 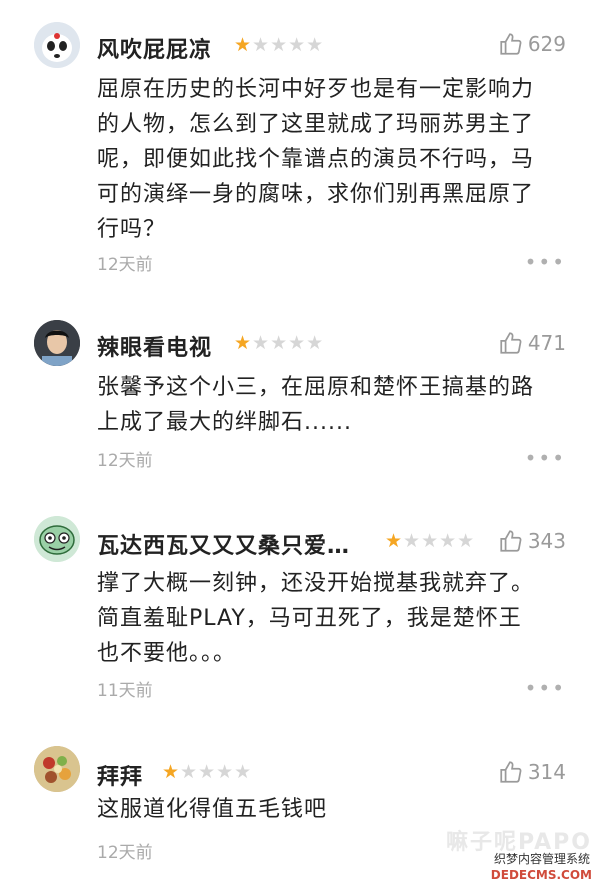 I want to click on comment-text: 这服道化得值五毛钱吧, so click(x=212, y=809).